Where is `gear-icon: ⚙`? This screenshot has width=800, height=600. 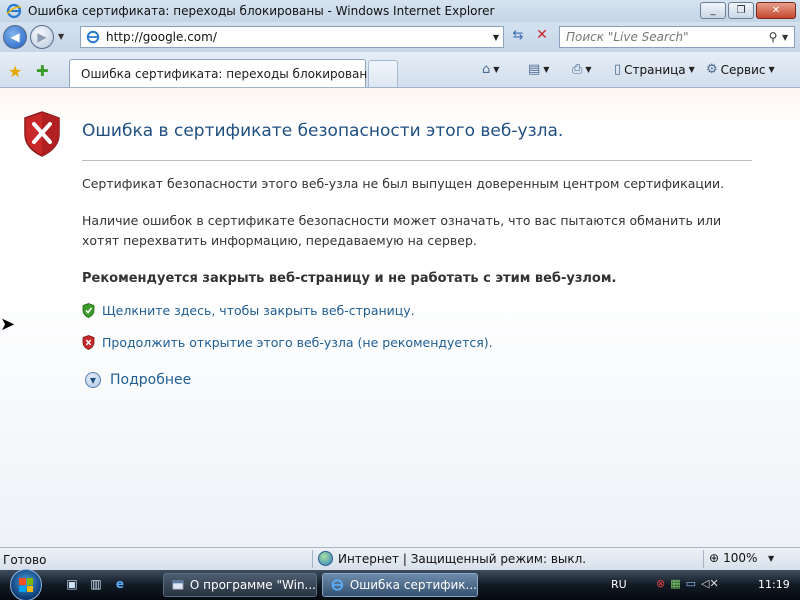
gear-icon: ⚙ is located at coordinates (712, 69).